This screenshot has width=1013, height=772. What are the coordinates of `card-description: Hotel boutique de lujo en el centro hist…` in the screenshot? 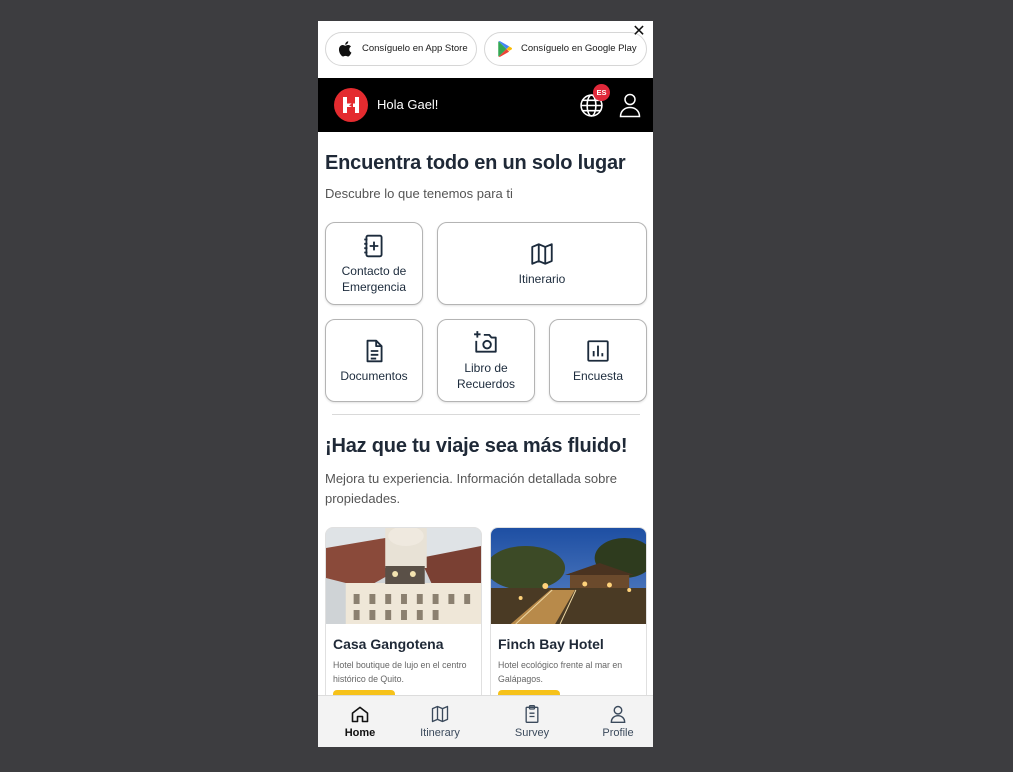 It's located at (400, 672).